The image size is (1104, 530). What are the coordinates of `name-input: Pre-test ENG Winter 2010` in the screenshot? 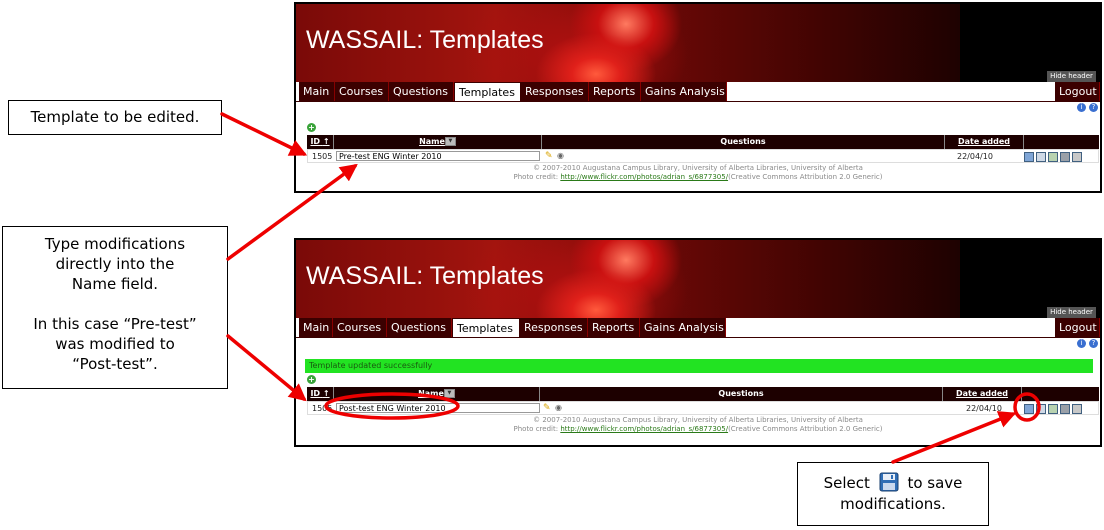 It's located at (438, 156).